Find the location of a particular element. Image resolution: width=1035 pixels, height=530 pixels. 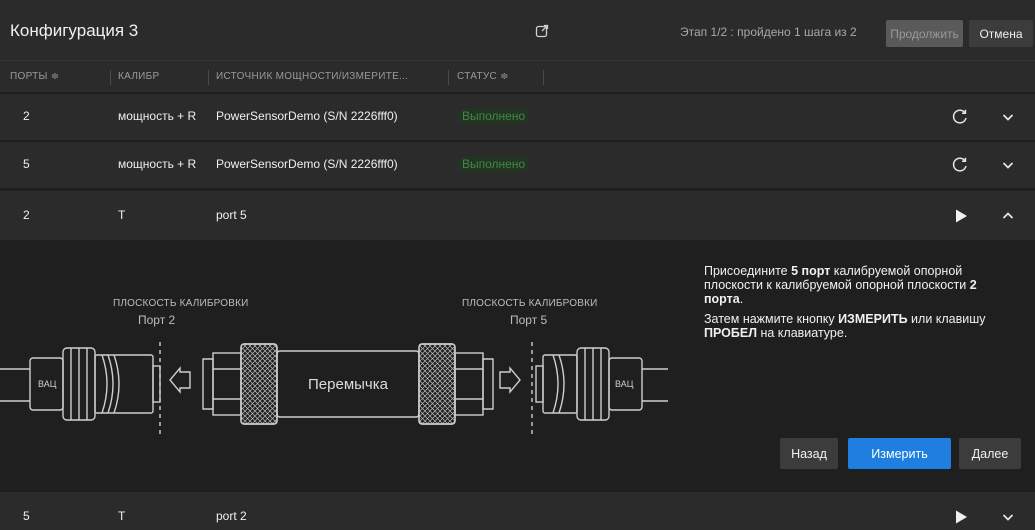

step-progress-text: Этап 1/2 : пройдено 1 шага из 2 is located at coordinates (768, 32).